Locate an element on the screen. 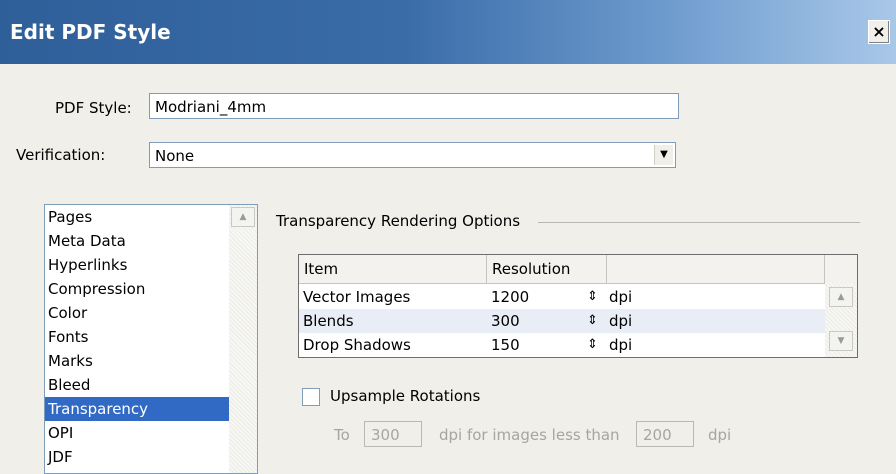 Image resolution: width=896 pixels, height=474 pixels. list-item-fonts: Fonts is located at coordinates (151, 337).